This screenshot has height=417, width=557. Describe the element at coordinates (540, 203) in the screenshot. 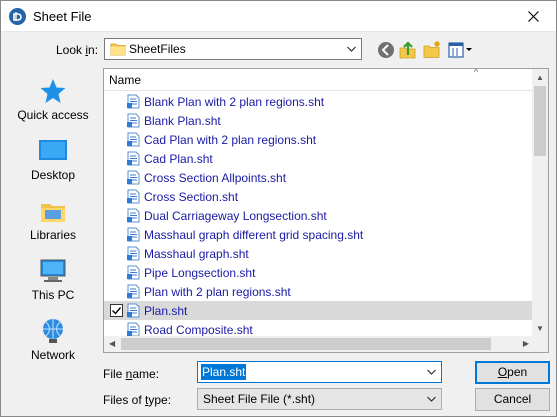

I see `vertical-scrollbar: ▲ ▼` at that location.